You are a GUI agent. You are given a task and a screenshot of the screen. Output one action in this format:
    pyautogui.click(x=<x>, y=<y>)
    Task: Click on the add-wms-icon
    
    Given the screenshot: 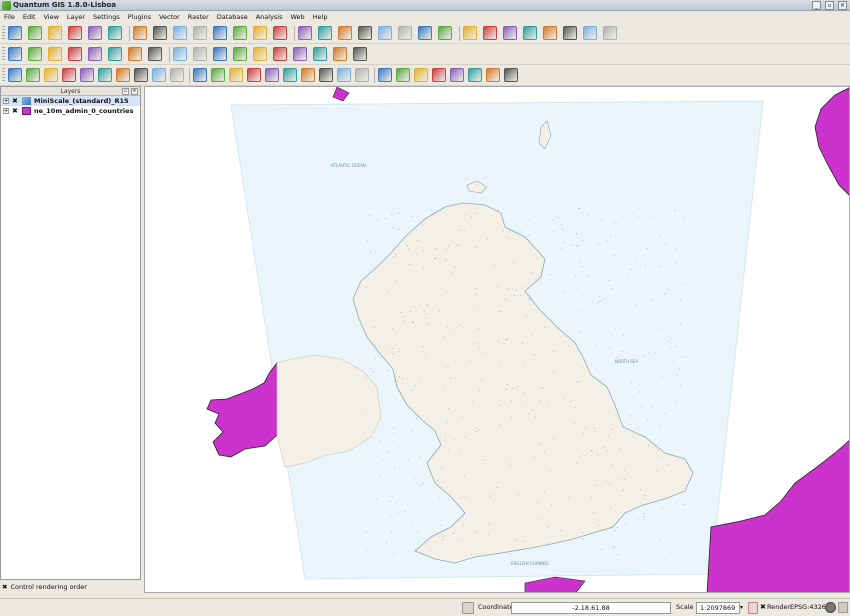 What is the action you would take?
    pyautogui.click(x=385, y=33)
    